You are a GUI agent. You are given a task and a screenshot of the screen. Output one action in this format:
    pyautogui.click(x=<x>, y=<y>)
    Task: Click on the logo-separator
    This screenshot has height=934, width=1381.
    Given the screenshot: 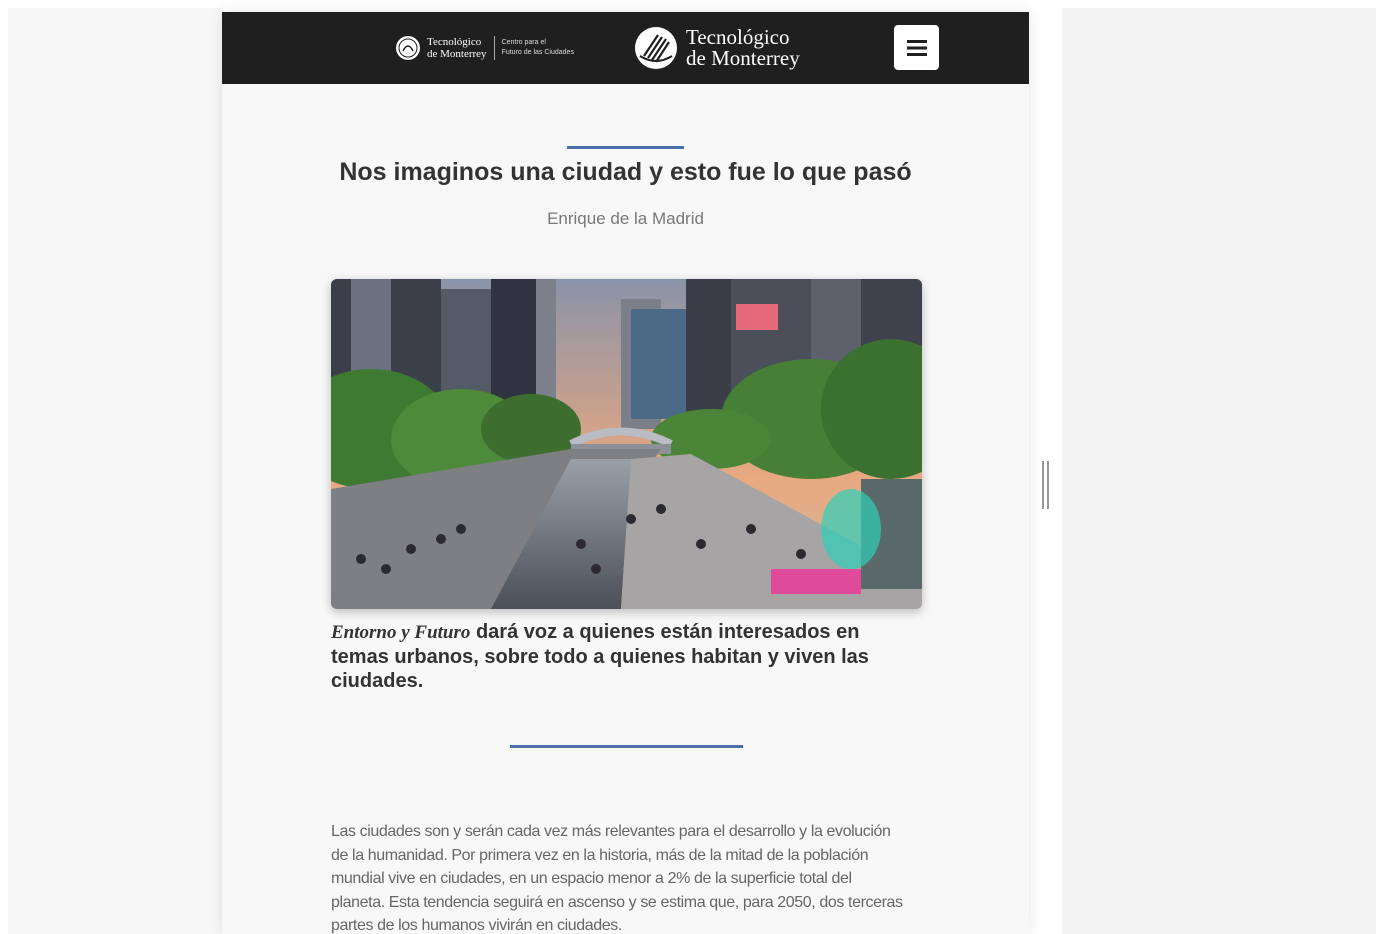 What is the action you would take?
    pyautogui.click(x=494, y=48)
    